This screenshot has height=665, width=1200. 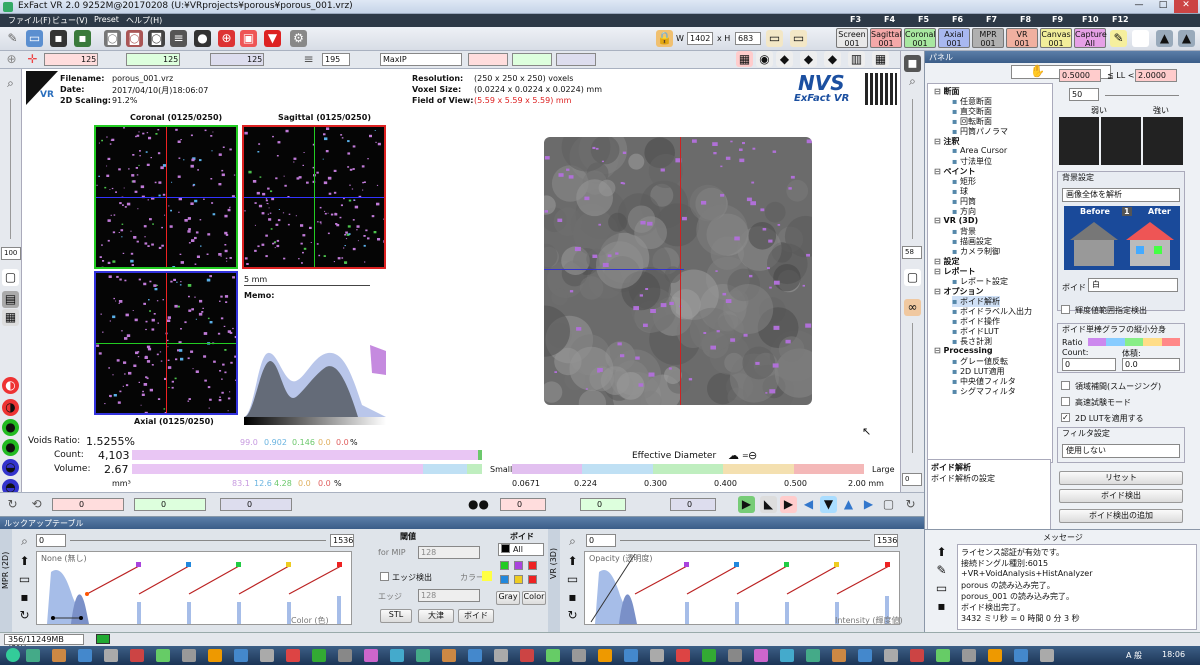 What do you see at coordinates (1065, 401) in the screenshot?
I see `fast-mode-checkbox` at bounding box center [1065, 401].